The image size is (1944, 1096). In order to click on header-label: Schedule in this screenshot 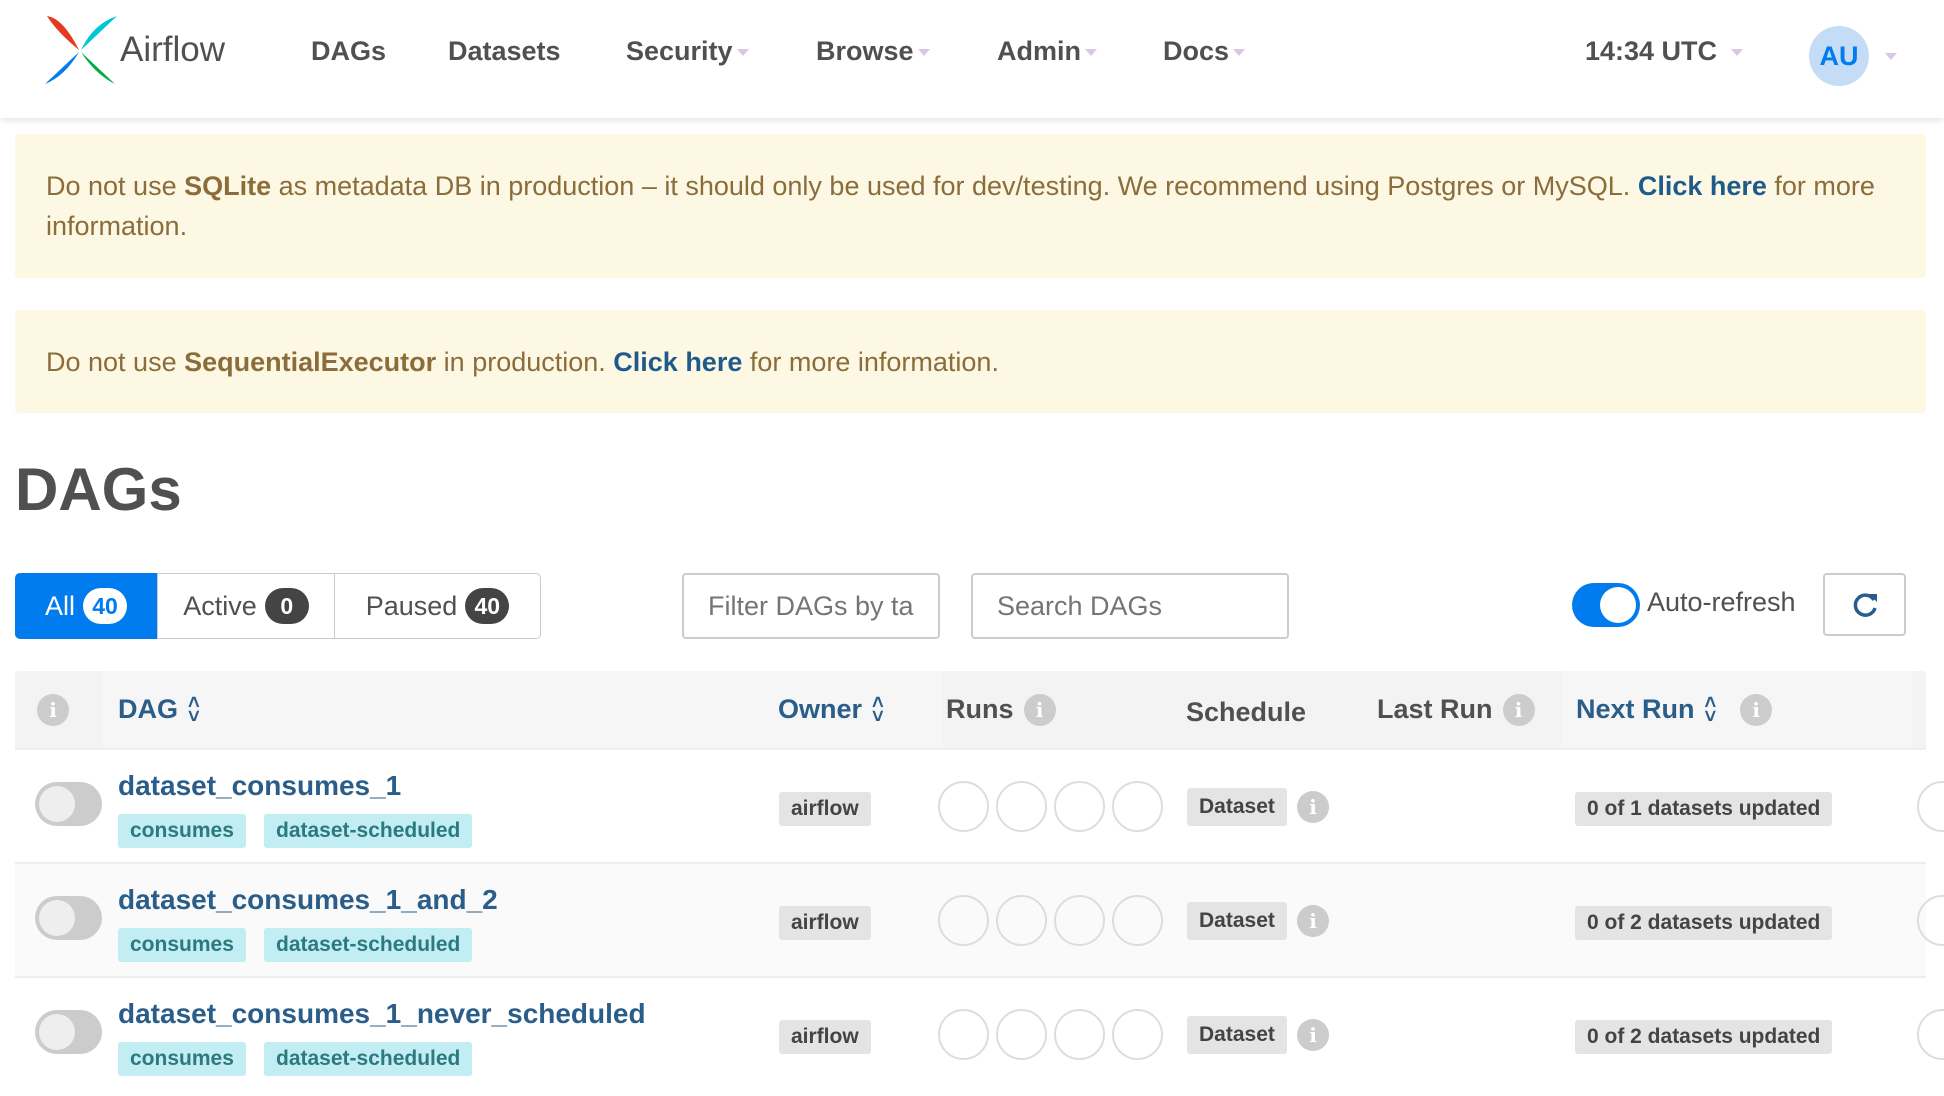, I will do `click(1246, 712)`.